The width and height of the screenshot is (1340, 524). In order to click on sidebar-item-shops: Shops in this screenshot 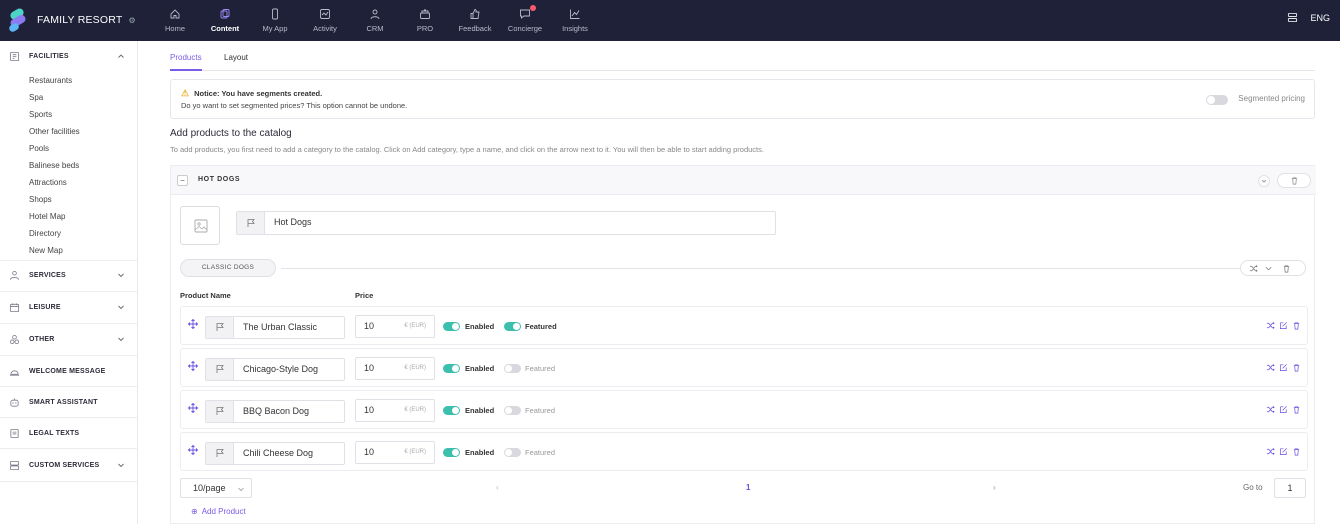, I will do `click(40, 199)`.